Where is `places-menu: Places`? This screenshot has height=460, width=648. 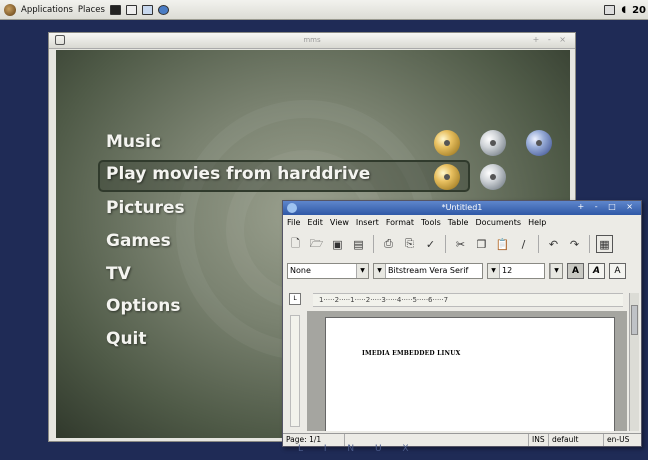
places-menu: Places is located at coordinates (91, 10).